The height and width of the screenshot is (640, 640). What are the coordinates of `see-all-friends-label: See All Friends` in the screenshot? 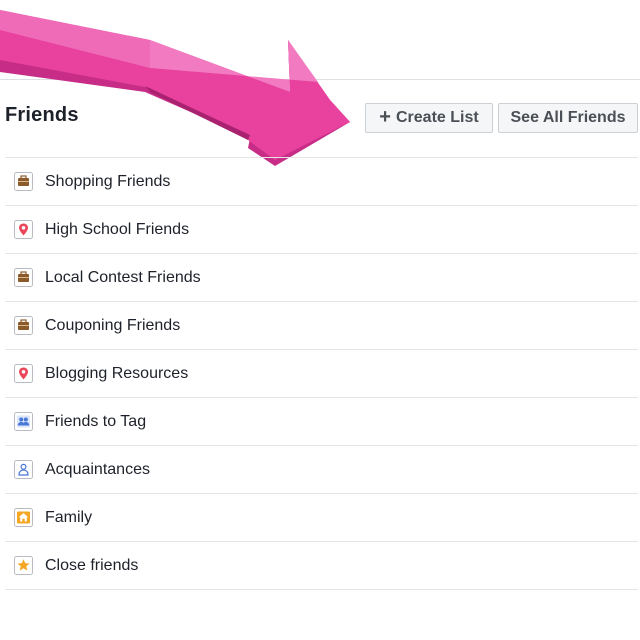 It's located at (568, 117).